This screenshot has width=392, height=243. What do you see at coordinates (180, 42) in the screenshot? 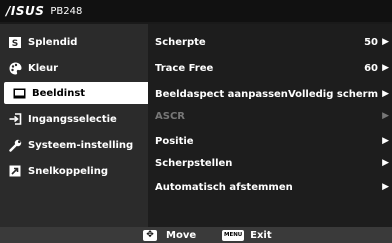
I see `row-label: Scherpte` at bounding box center [180, 42].